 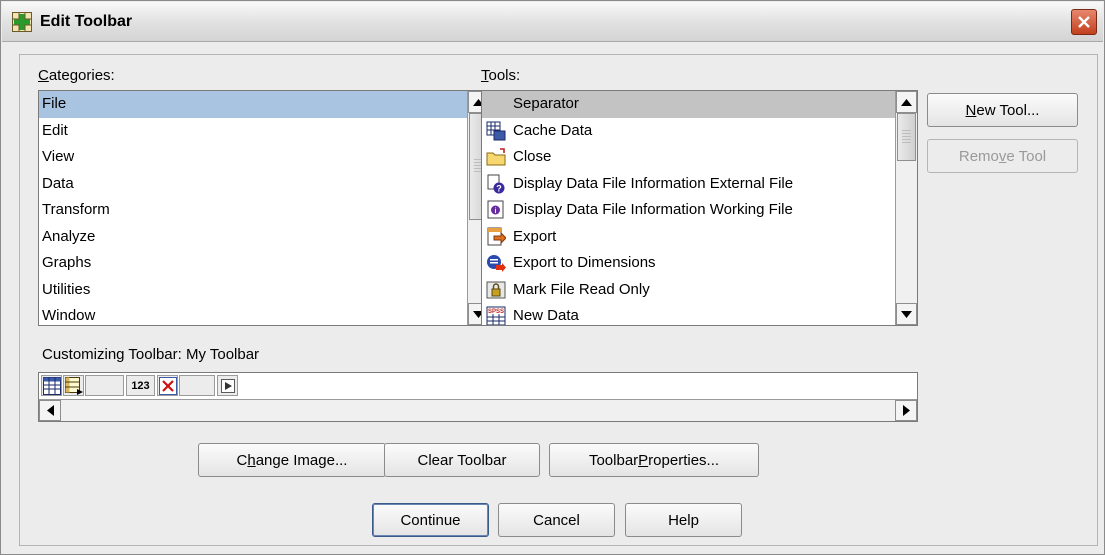 I want to click on export-icon, so click(x=496, y=237).